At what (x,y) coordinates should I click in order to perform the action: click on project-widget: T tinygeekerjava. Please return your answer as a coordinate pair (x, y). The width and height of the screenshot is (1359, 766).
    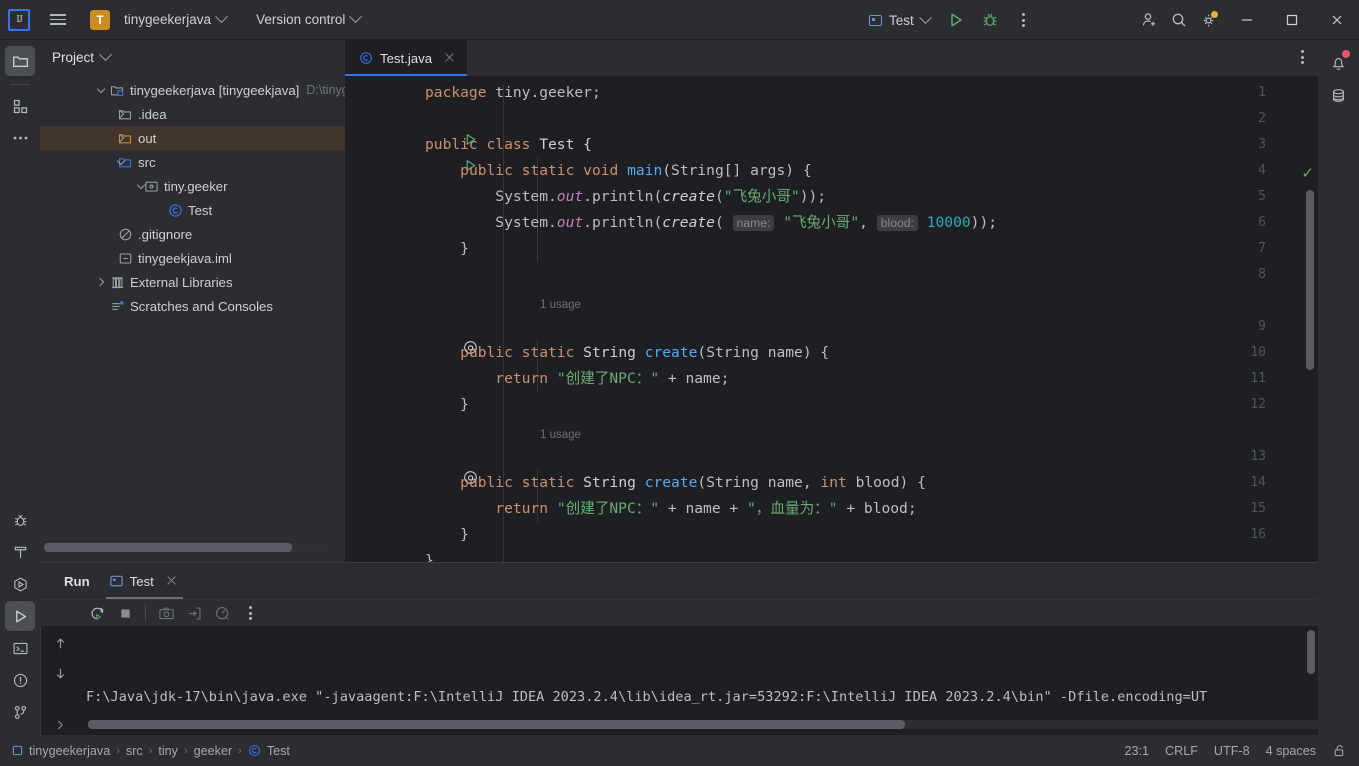
    Looking at the image, I should click on (158, 20).